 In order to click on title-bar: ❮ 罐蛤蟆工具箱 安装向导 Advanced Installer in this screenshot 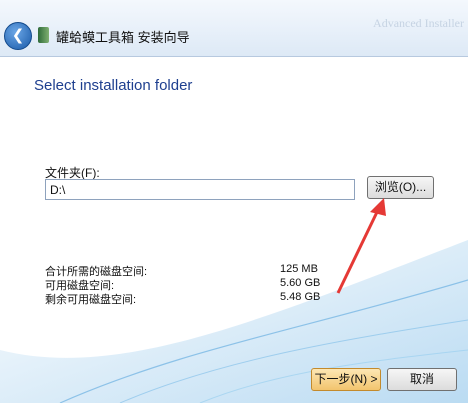, I will do `click(234, 28)`.